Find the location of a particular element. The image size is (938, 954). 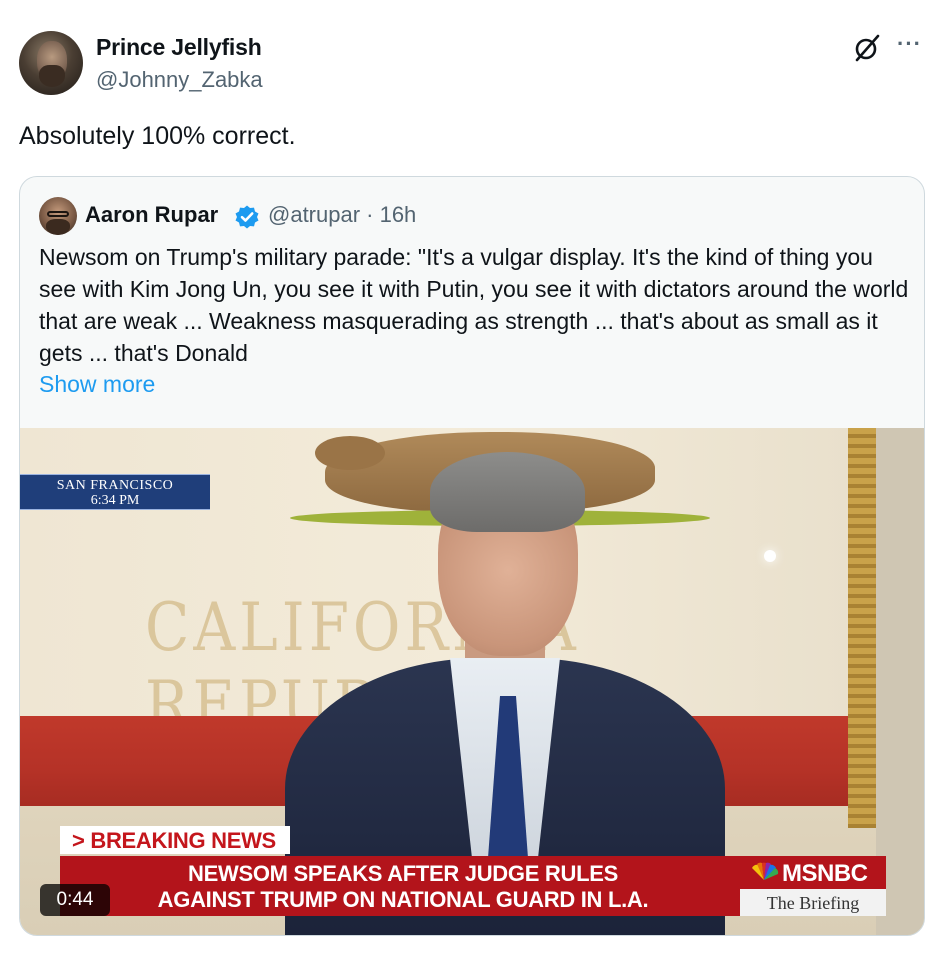

network-name: MSNBC is located at coordinates (825, 873).